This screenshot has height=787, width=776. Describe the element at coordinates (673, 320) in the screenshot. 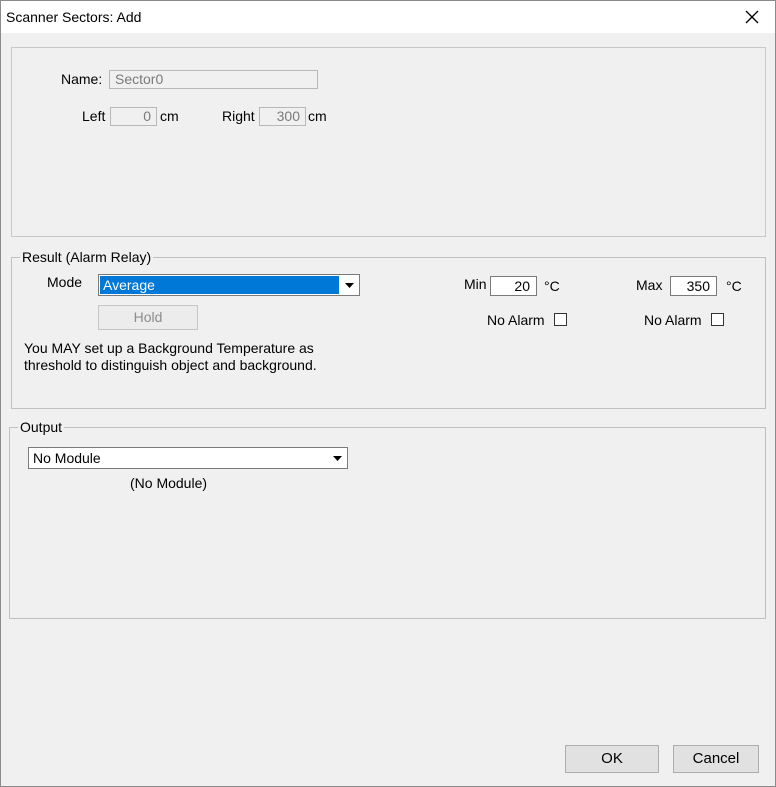

I see `no-alarm-max-label: No Alarm` at that location.